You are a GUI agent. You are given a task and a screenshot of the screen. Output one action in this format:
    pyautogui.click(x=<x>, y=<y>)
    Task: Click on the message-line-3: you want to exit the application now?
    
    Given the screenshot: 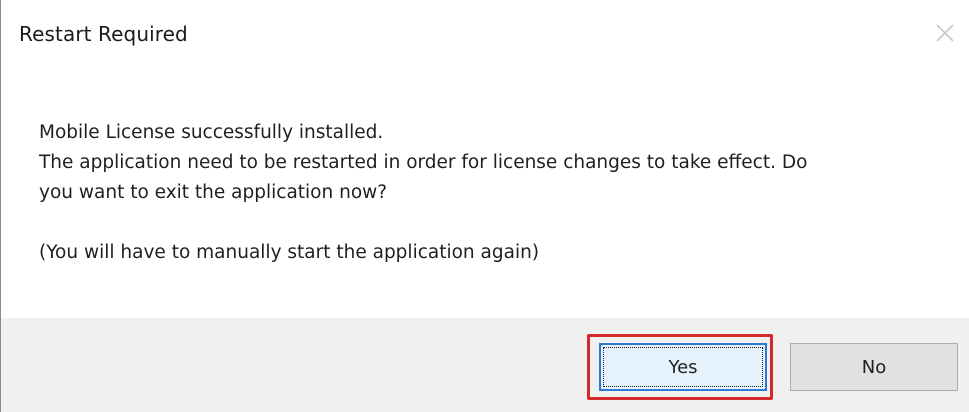 What is the action you would take?
    pyautogui.click(x=213, y=192)
    